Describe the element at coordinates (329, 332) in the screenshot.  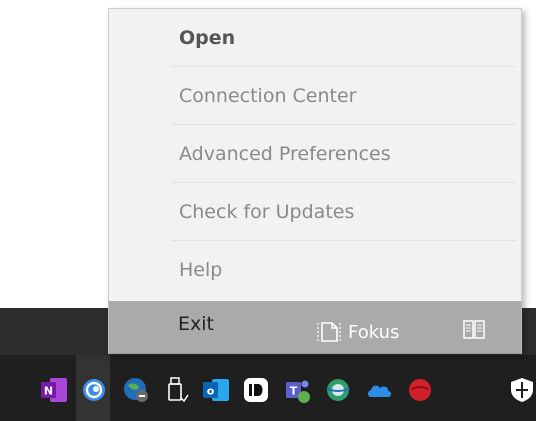
I see `fokus-doc-icon` at that location.